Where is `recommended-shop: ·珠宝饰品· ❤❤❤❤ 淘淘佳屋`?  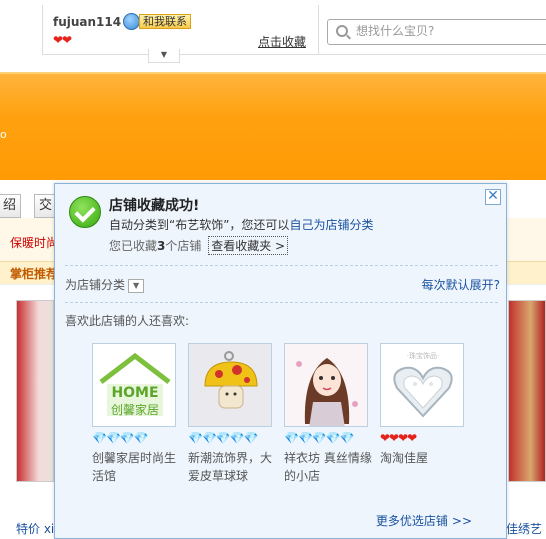
recommended-shop: ·珠宝饰品· ❤❤❤❤ 淘淘佳屋 is located at coordinates (425, 405).